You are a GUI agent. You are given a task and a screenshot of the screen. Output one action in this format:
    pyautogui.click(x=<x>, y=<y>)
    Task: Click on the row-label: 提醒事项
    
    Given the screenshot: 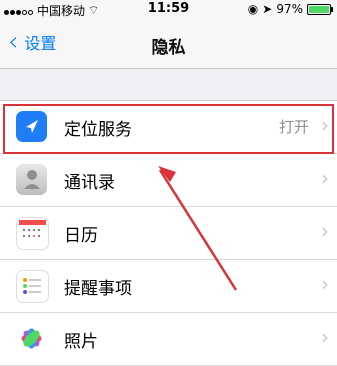 What is the action you would take?
    pyautogui.click(x=98, y=289)
    